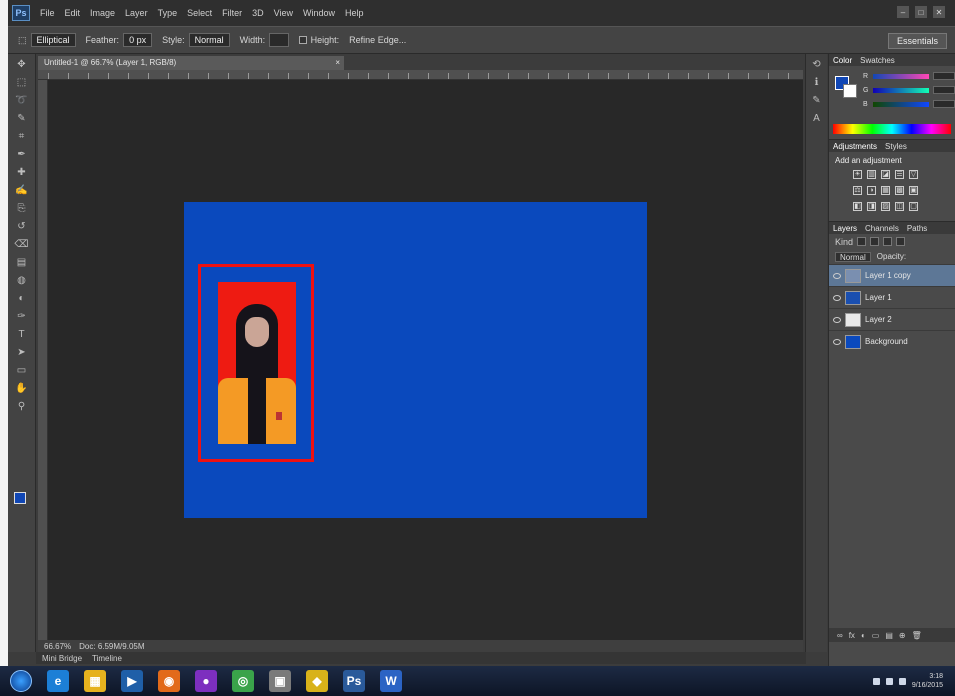 This screenshot has width=955, height=696. Describe the element at coordinates (875, 241) in the screenshot. I see `filter-adjustment-icon` at that location.